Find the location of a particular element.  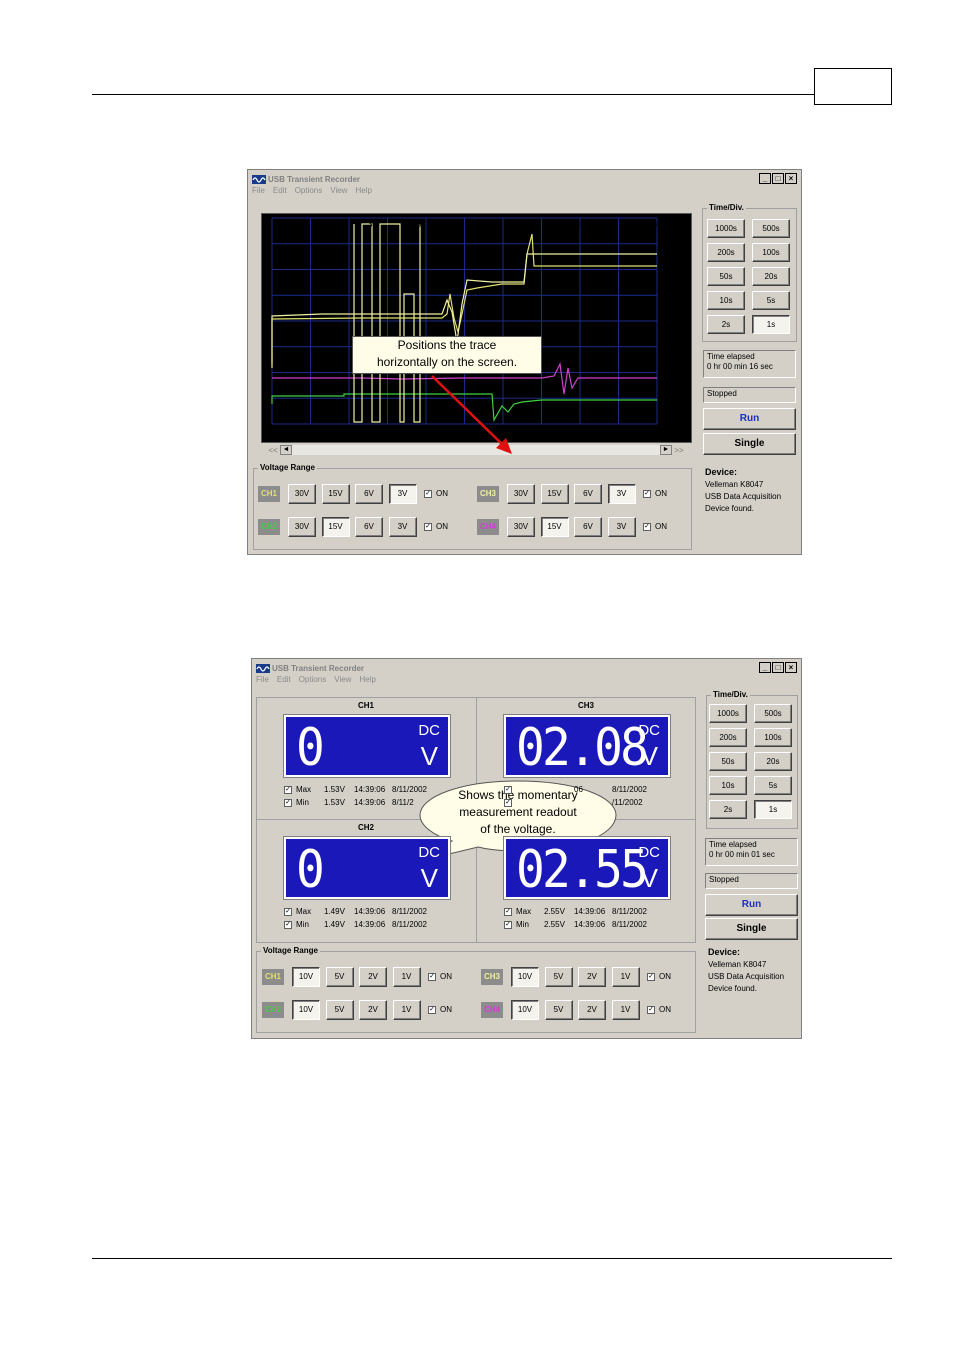

ch4-range-button-5v: 5V is located at coordinates (558, 1010).